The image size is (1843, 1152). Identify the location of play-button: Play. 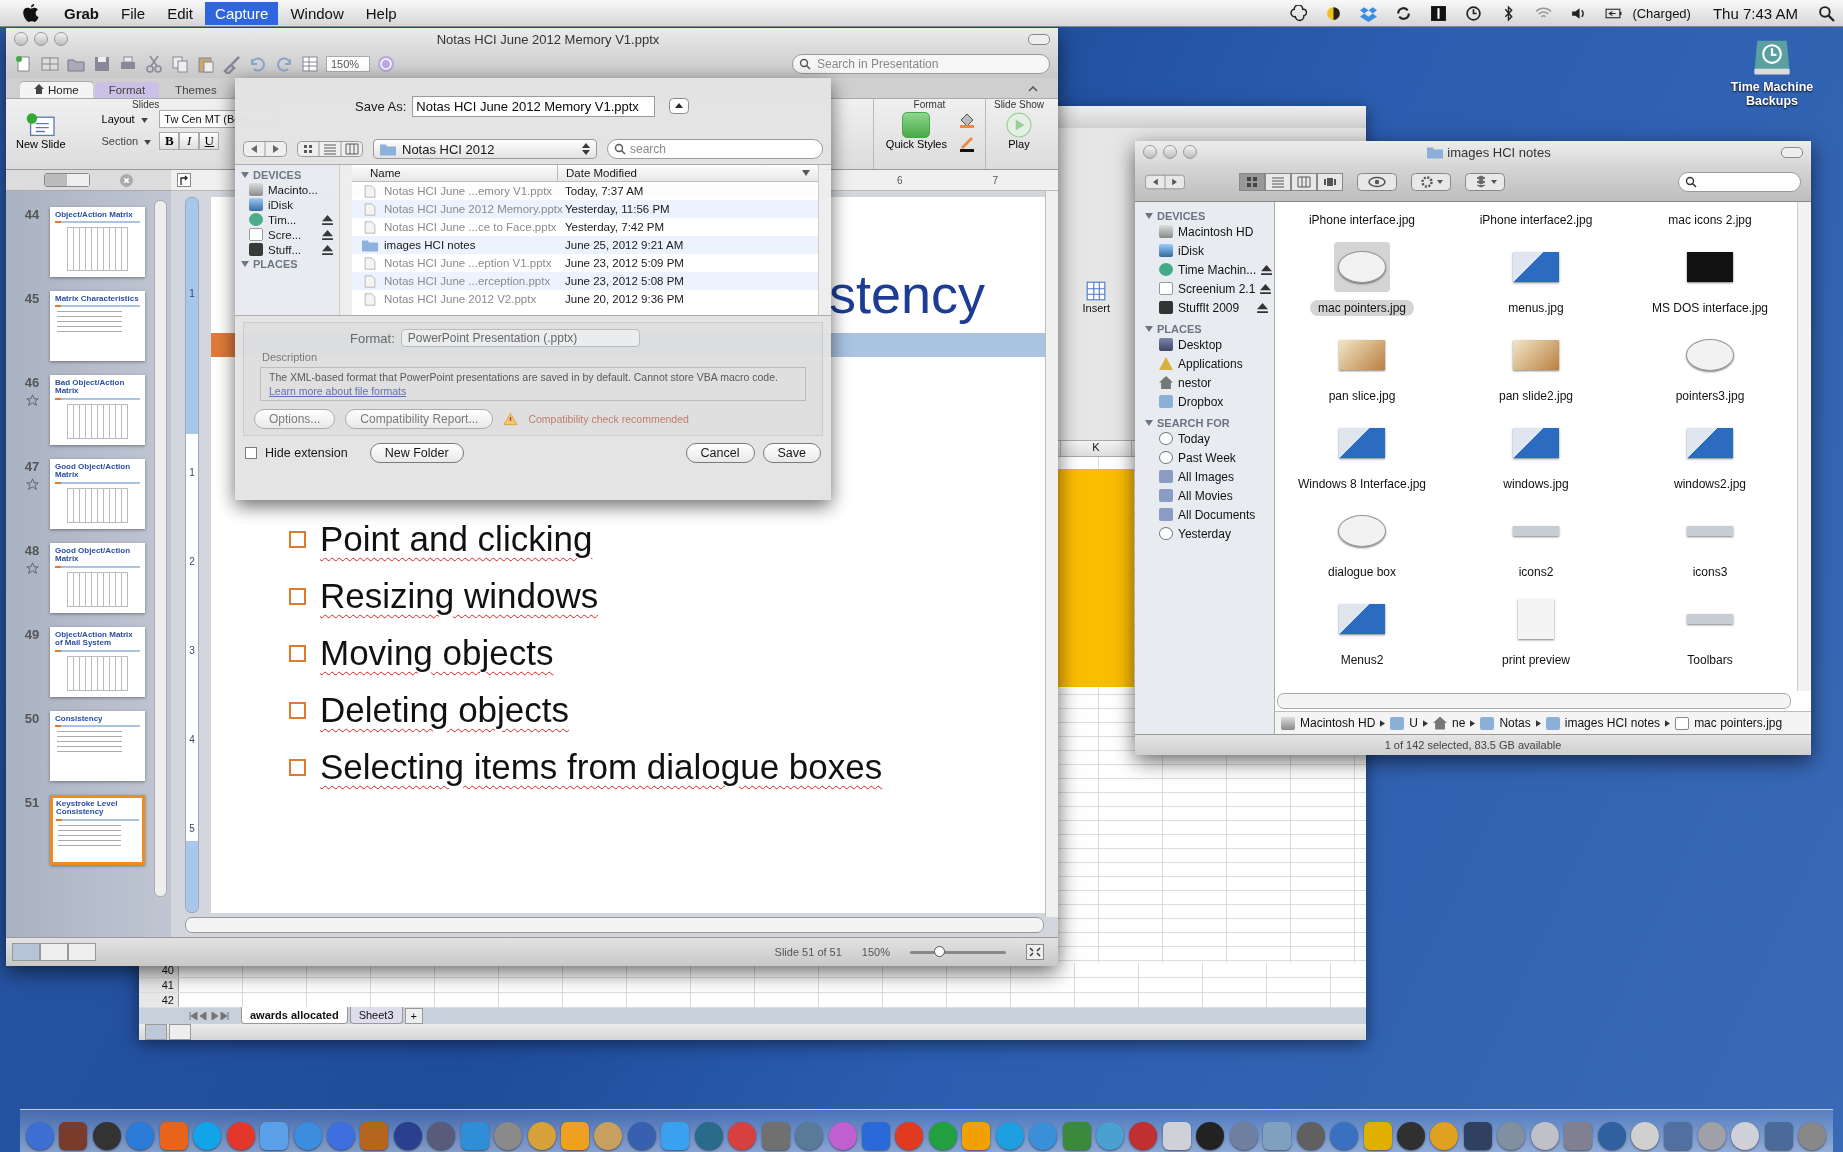
(1019, 131).